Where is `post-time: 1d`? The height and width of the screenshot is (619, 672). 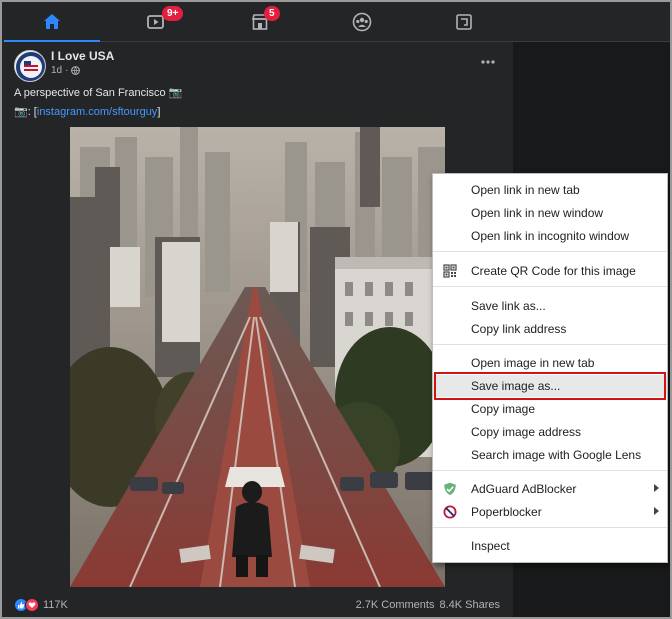
post-time: 1d is located at coordinates (56, 70).